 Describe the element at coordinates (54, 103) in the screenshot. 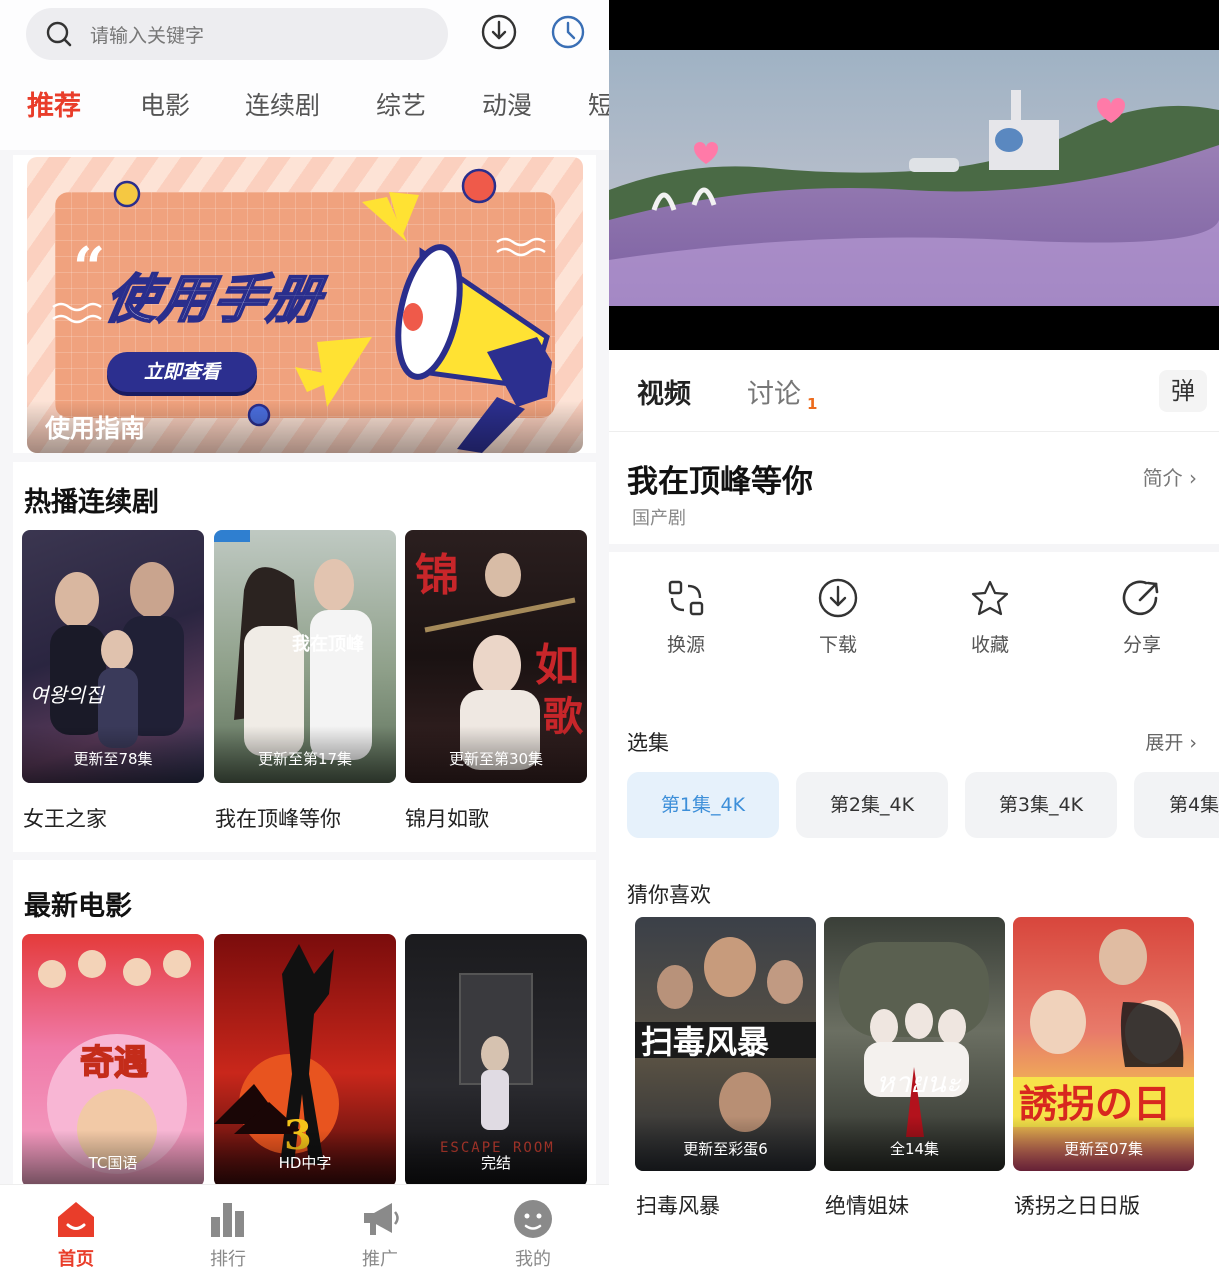

I see `tab-recommend: 推荐` at that location.